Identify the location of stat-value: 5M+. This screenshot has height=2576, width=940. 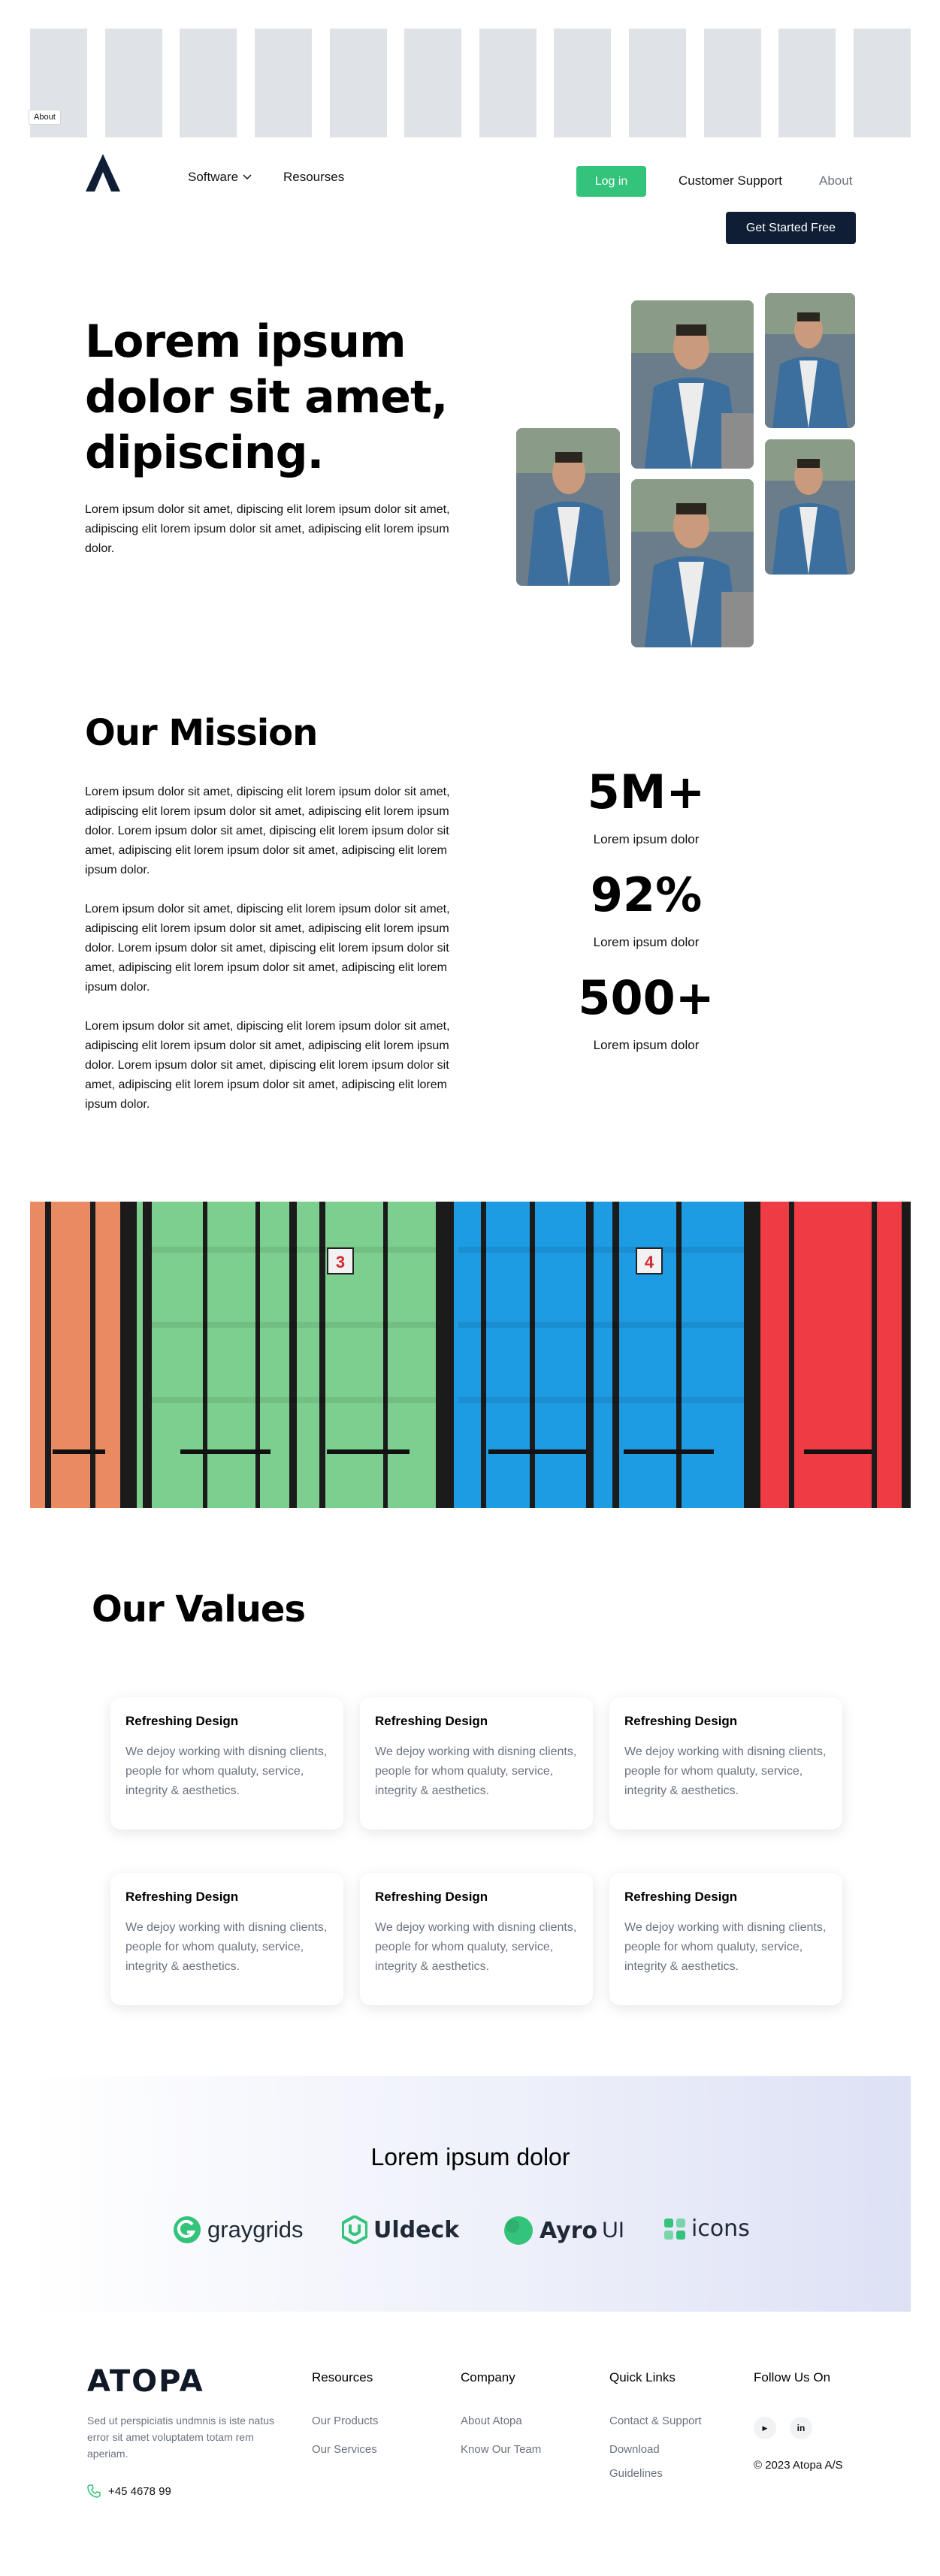
(646, 792).